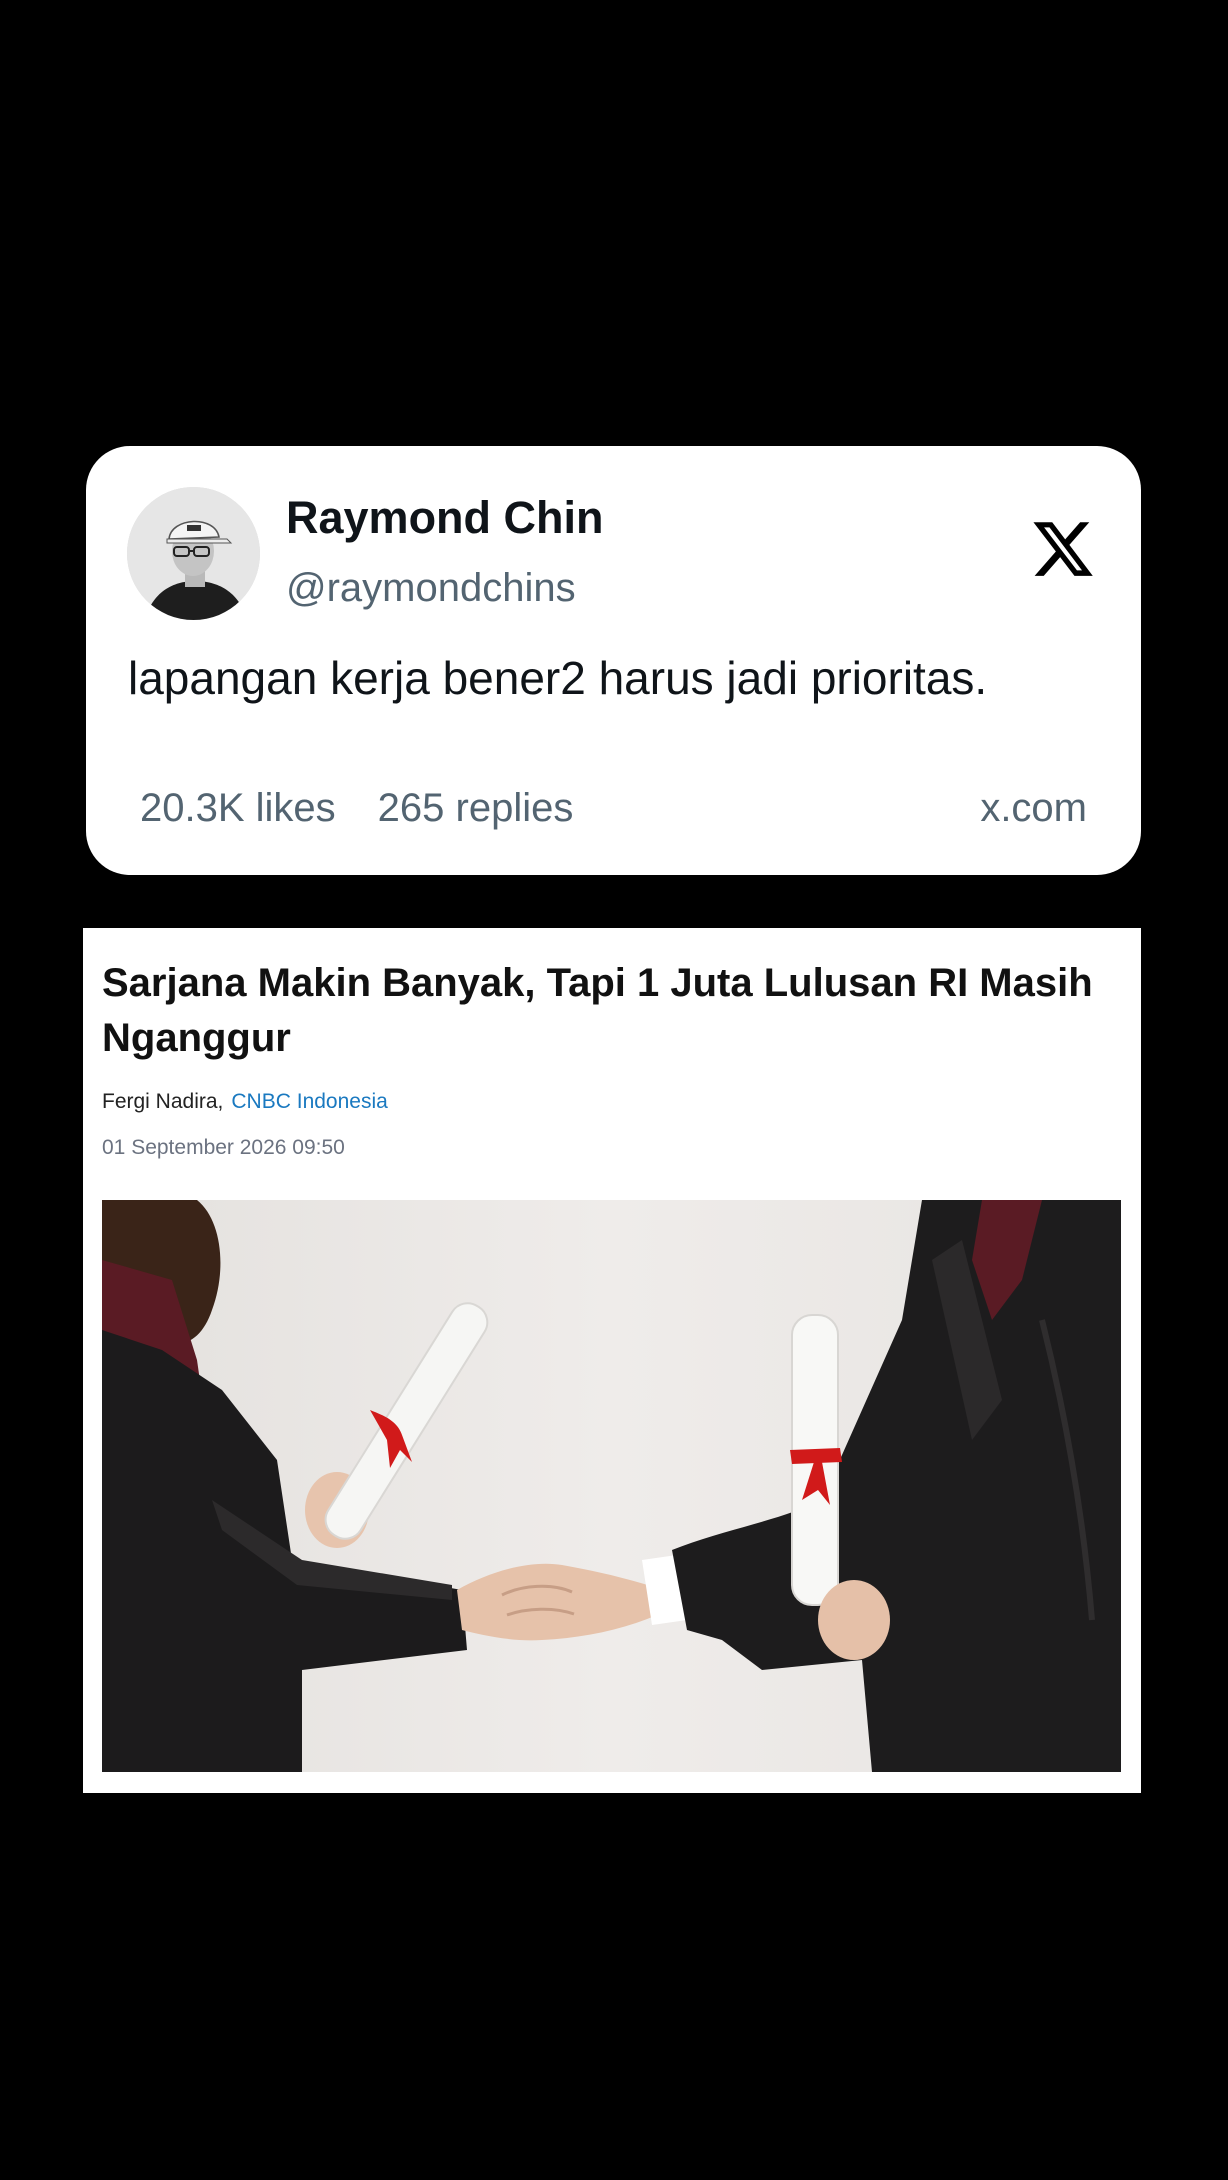  Describe the element at coordinates (1033, 808) in the screenshot. I see `source-domain: x.com` at that location.